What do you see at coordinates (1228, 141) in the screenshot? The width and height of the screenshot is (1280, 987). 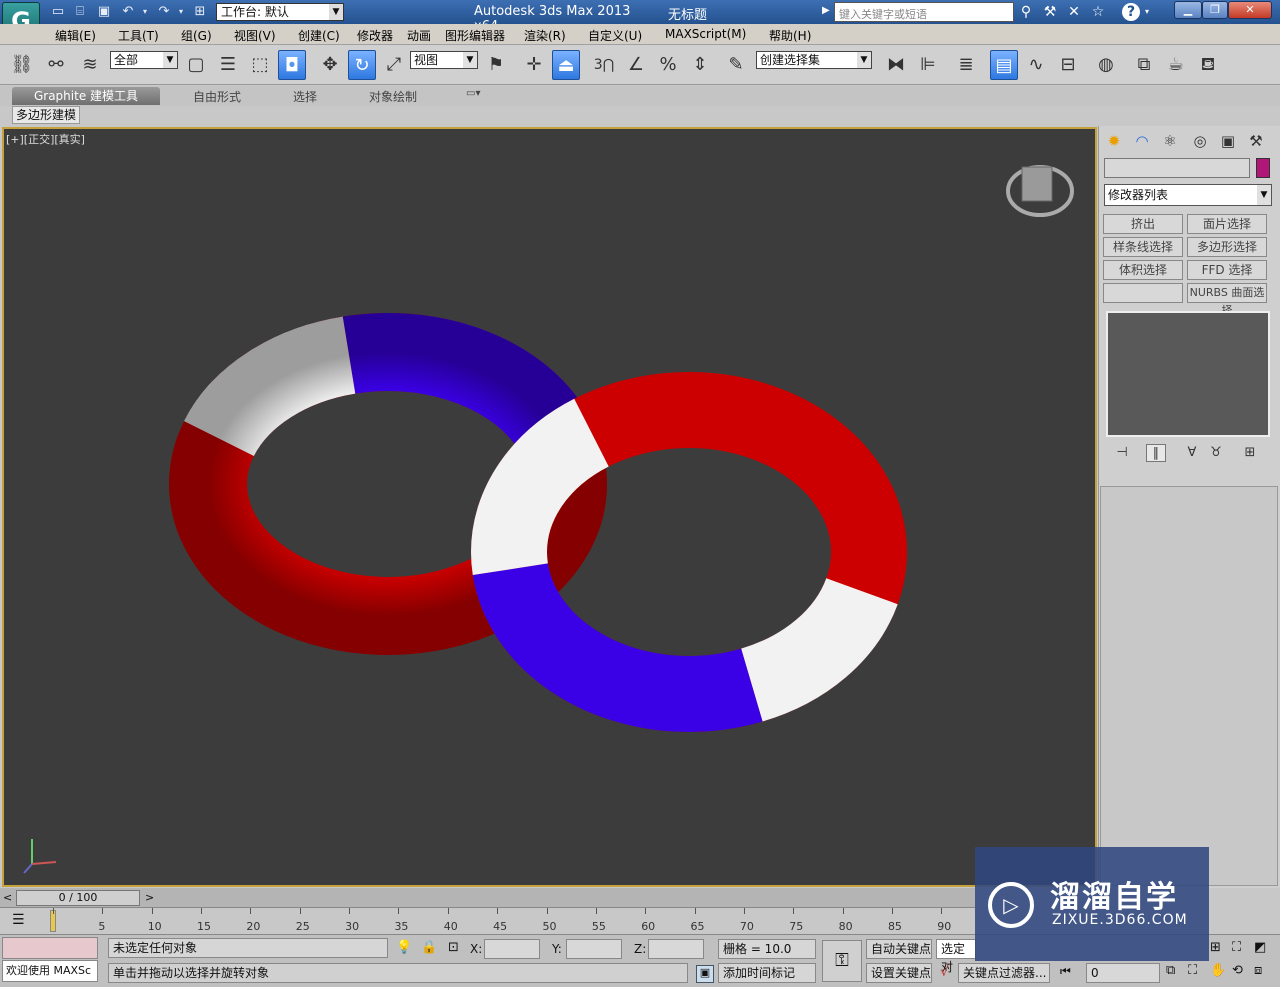 I see `display-panel-icon: ▣` at bounding box center [1228, 141].